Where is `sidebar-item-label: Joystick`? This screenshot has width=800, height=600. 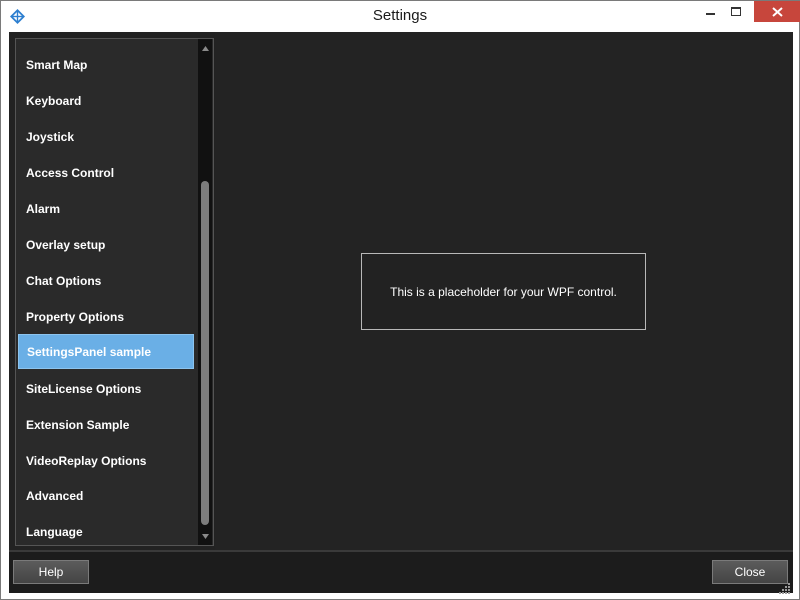
sidebar-item-label: Joystick is located at coordinates (50, 136).